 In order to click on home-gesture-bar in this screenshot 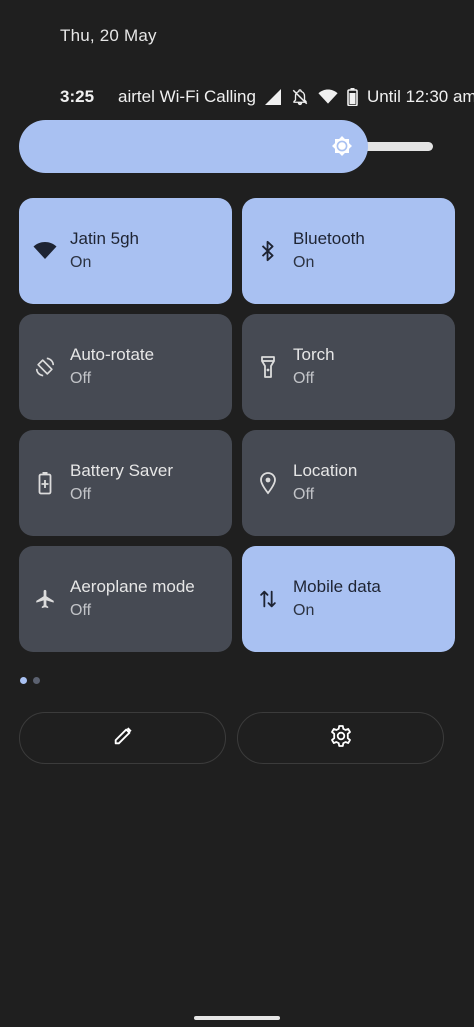, I will do `click(237, 1018)`.